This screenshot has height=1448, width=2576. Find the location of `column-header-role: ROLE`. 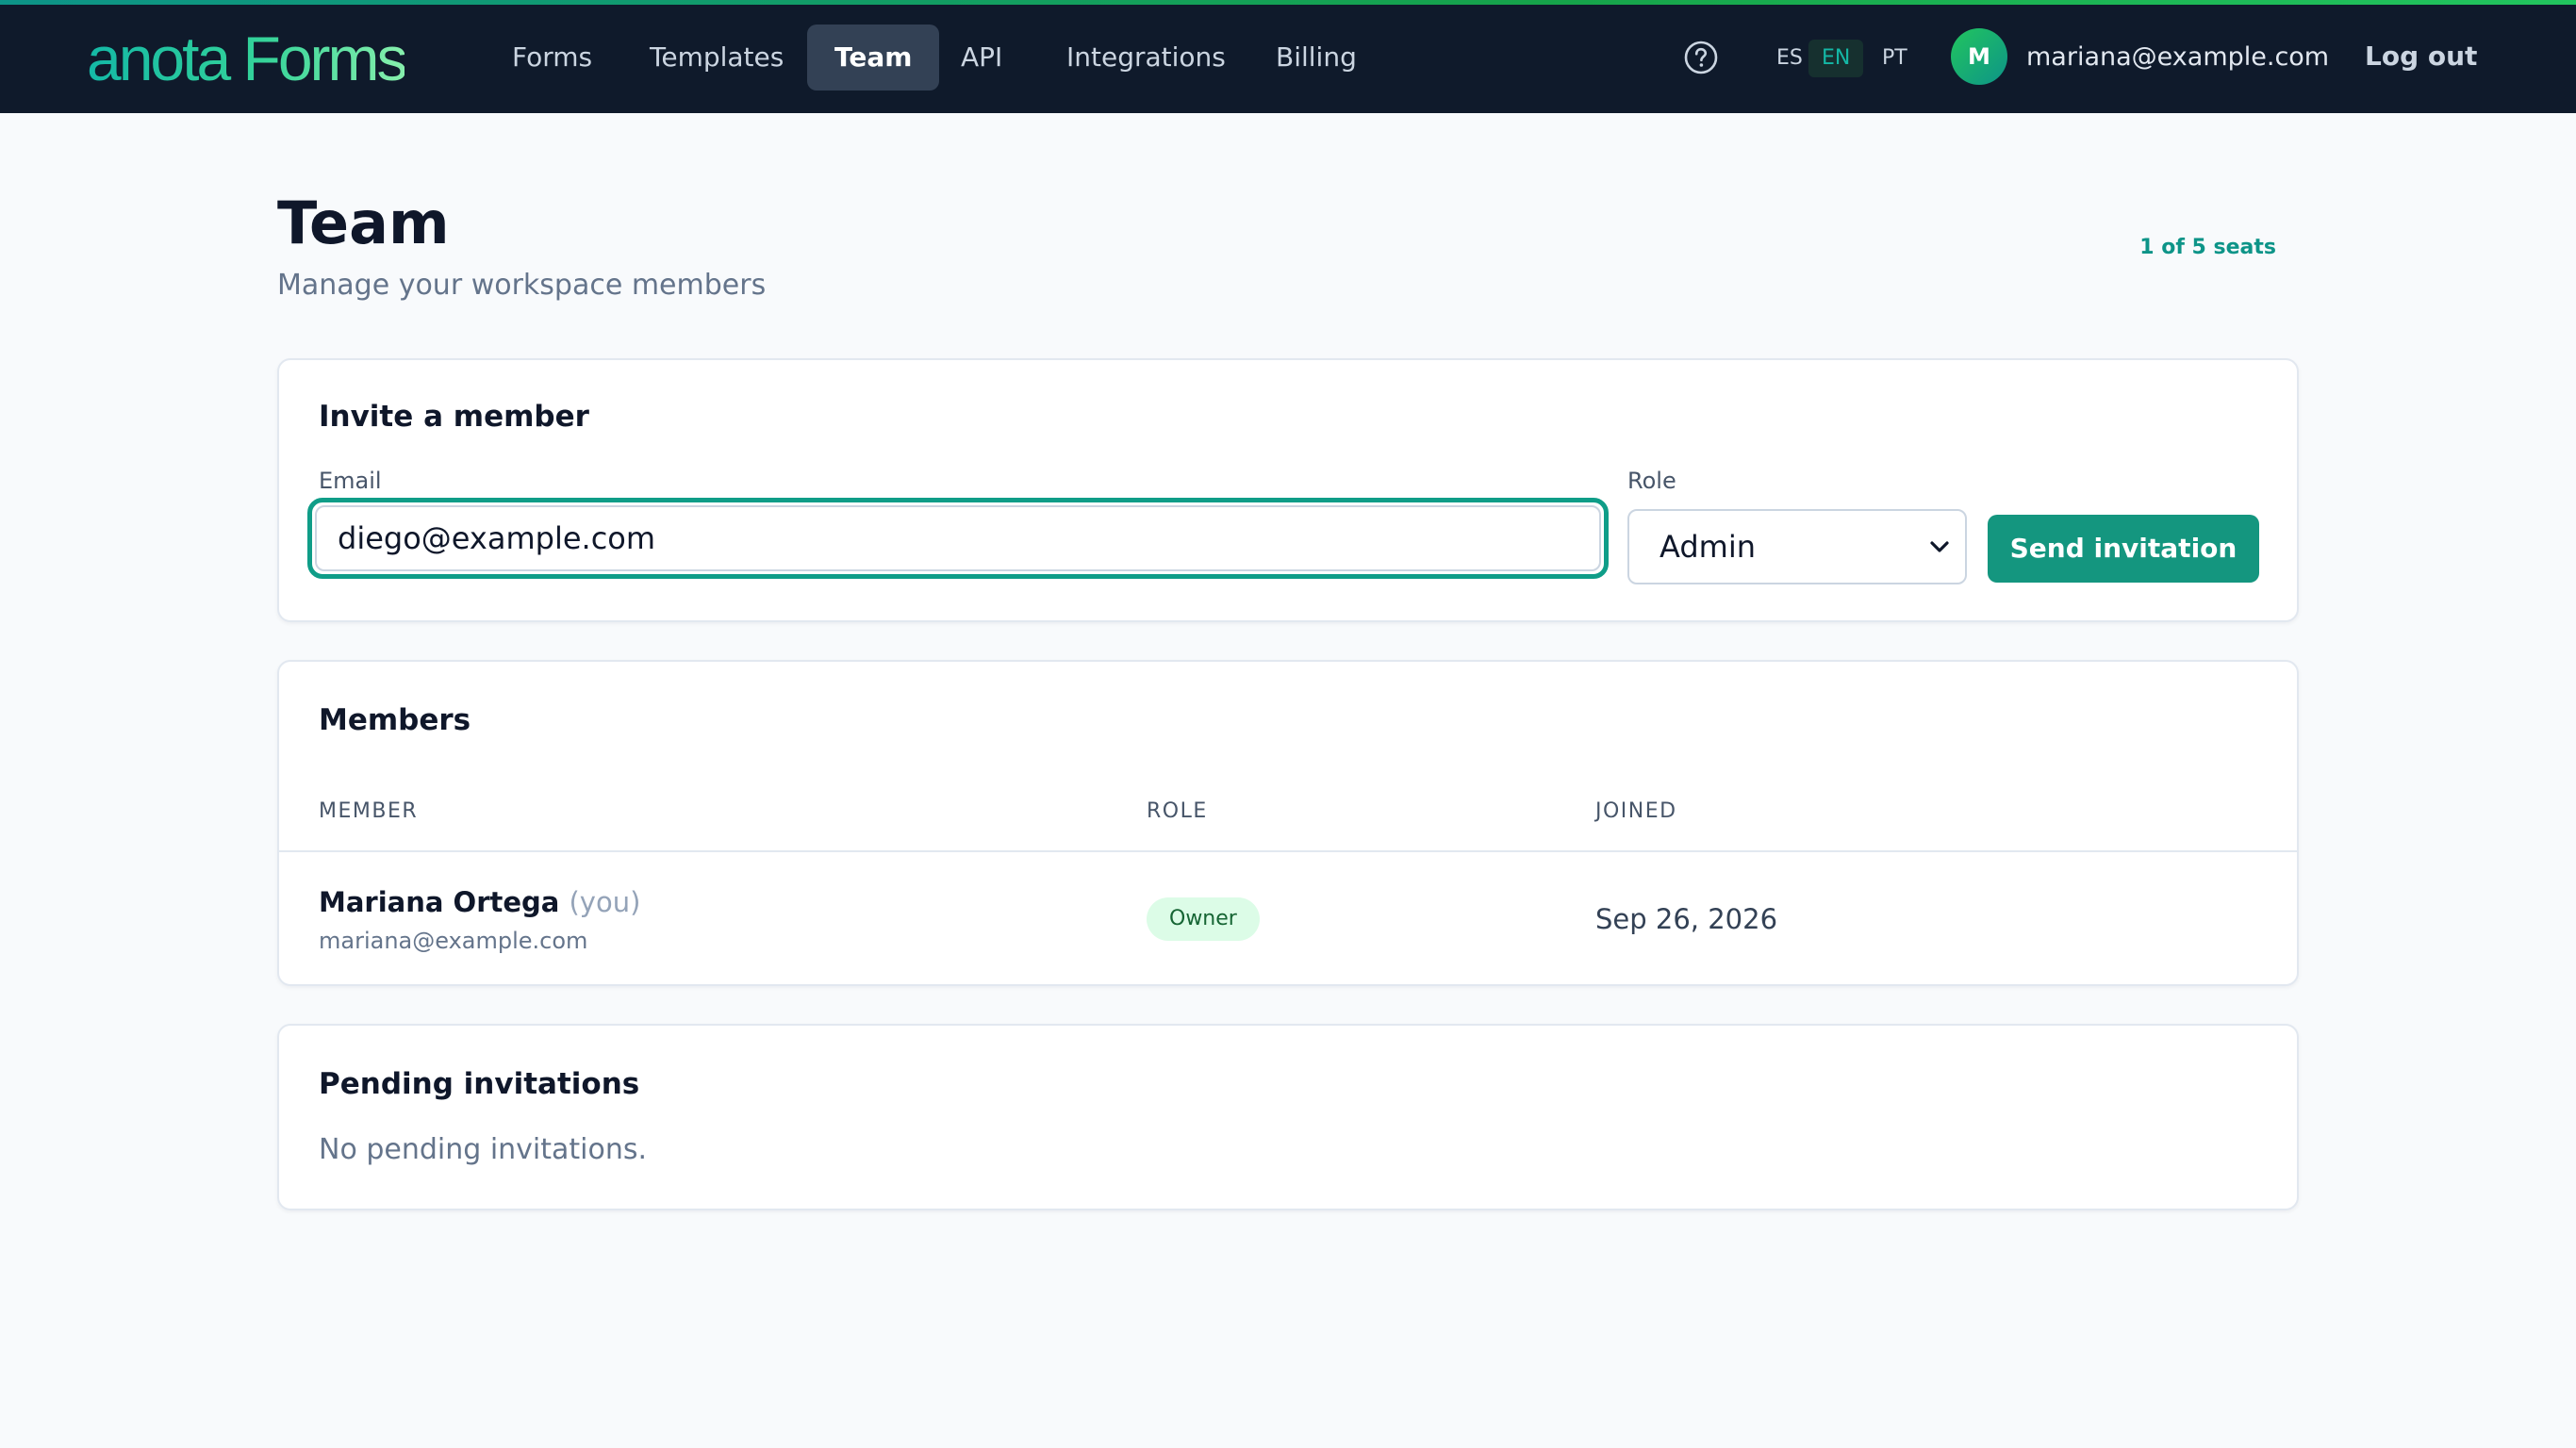

column-header-role: ROLE is located at coordinates (1177, 811).